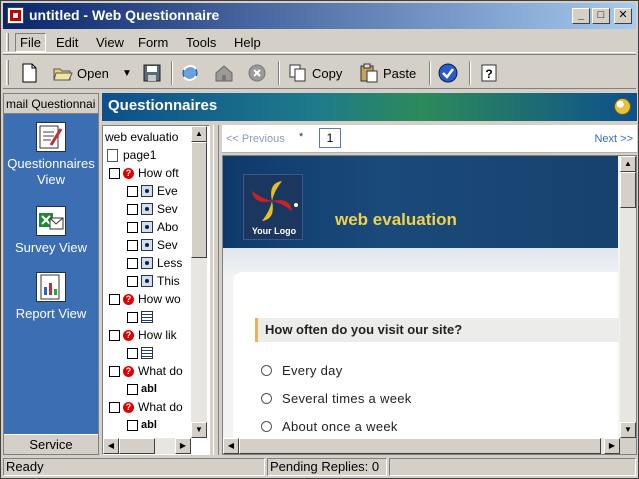 The height and width of the screenshot is (479, 639). I want to click on minimize-button: _, so click(581, 16).